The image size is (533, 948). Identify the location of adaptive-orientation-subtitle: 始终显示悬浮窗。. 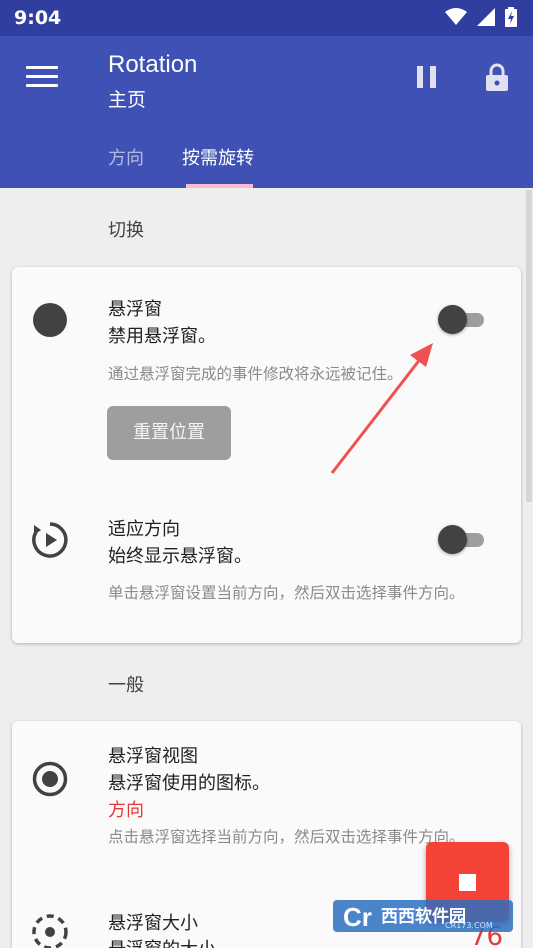
(180, 556).